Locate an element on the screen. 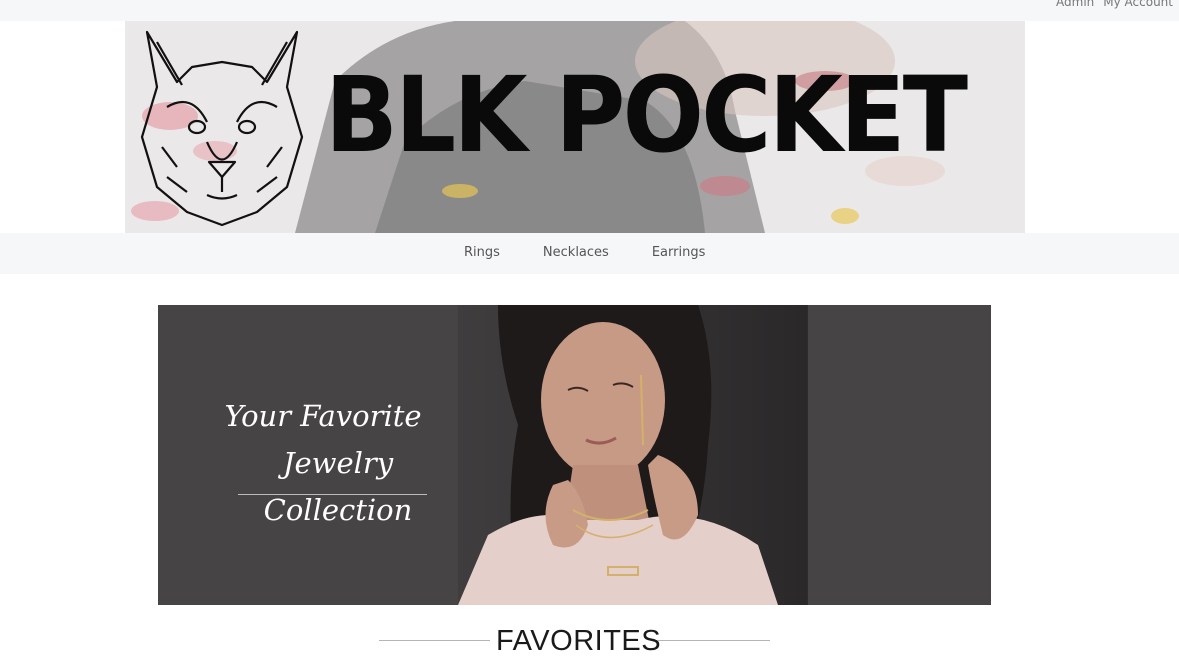  nav-item-earrings: Earrings is located at coordinates (679, 252).